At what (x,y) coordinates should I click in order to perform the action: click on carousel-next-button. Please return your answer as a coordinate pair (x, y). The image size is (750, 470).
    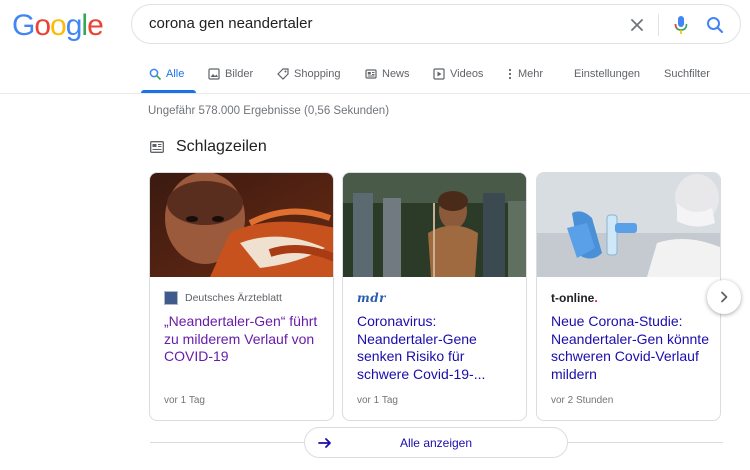
    Looking at the image, I should click on (724, 297).